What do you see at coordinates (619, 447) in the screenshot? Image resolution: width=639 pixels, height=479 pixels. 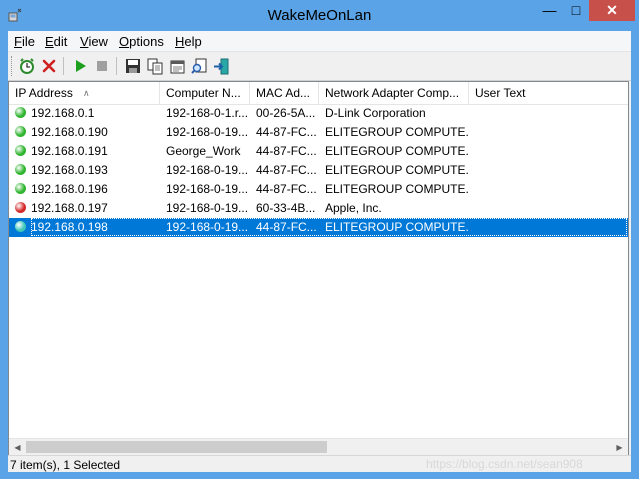 I see `scroll-right-icon: ▶` at bounding box center [619, 447].